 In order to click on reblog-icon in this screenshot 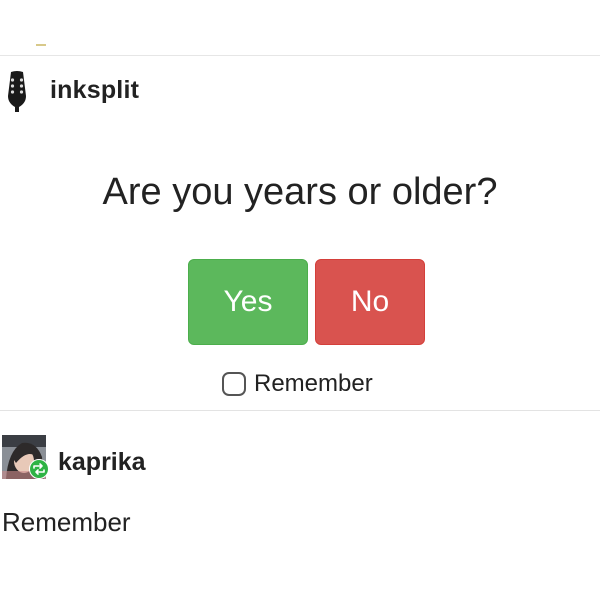, I will do `click(39, 469)`.